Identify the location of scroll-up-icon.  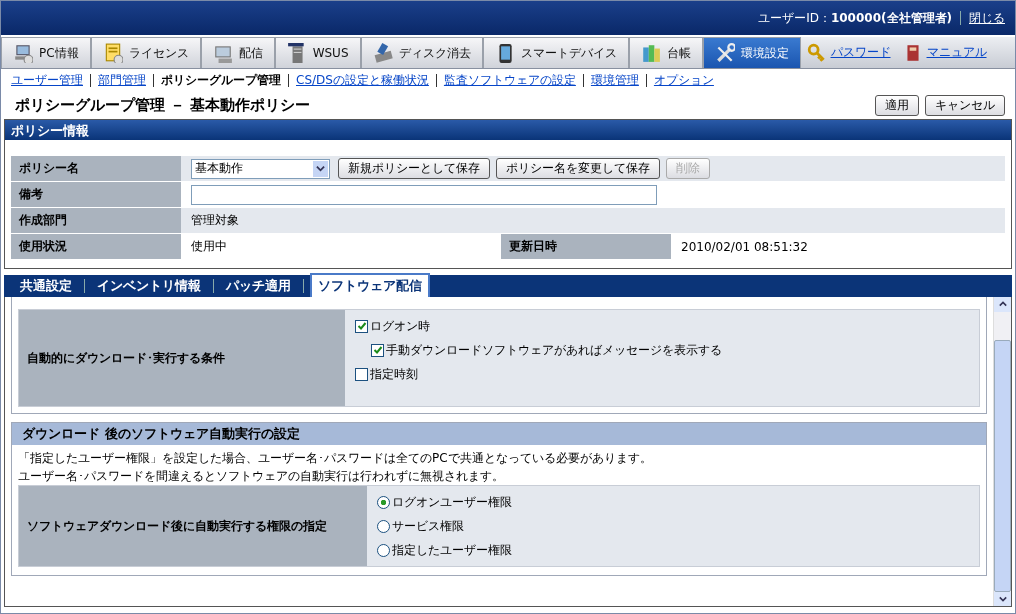
(1002, 304).